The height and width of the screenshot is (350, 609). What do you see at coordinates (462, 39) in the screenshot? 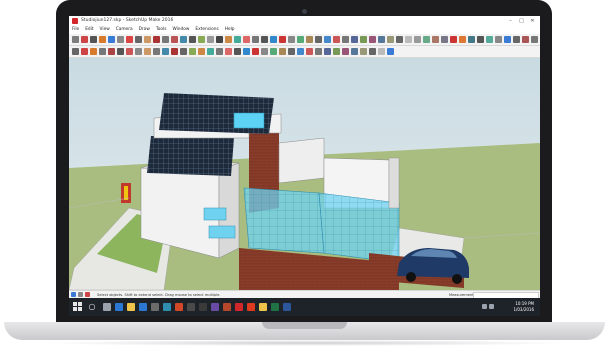
I see `extension-warehouse-icon` at bounding box center [462, 39].